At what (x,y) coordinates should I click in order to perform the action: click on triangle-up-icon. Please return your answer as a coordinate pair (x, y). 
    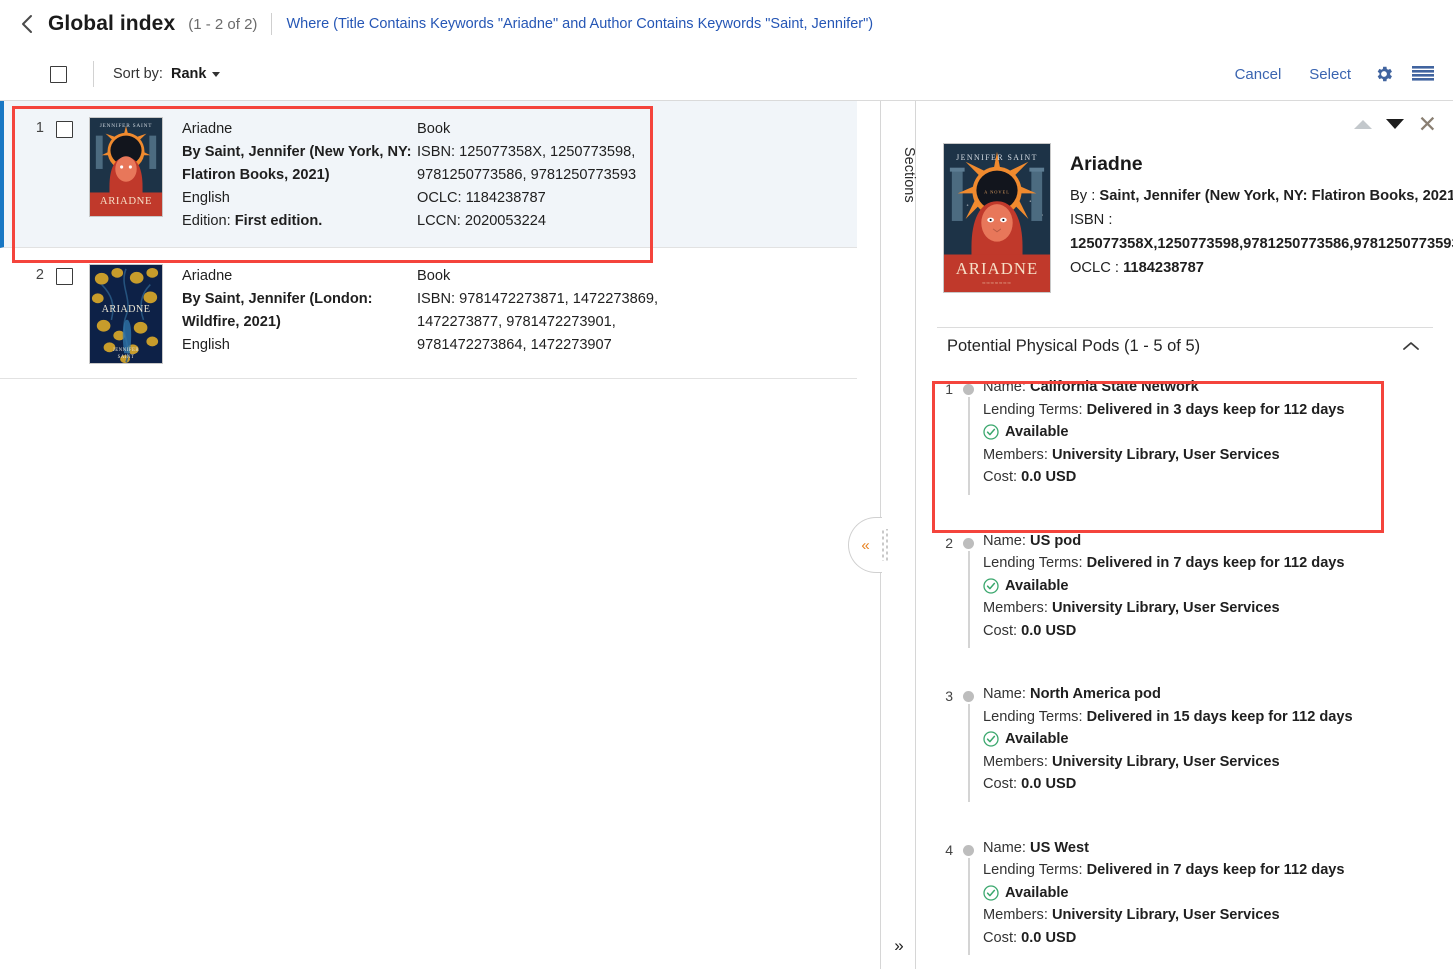
    Looking at the image, I should click on (1362, 124).